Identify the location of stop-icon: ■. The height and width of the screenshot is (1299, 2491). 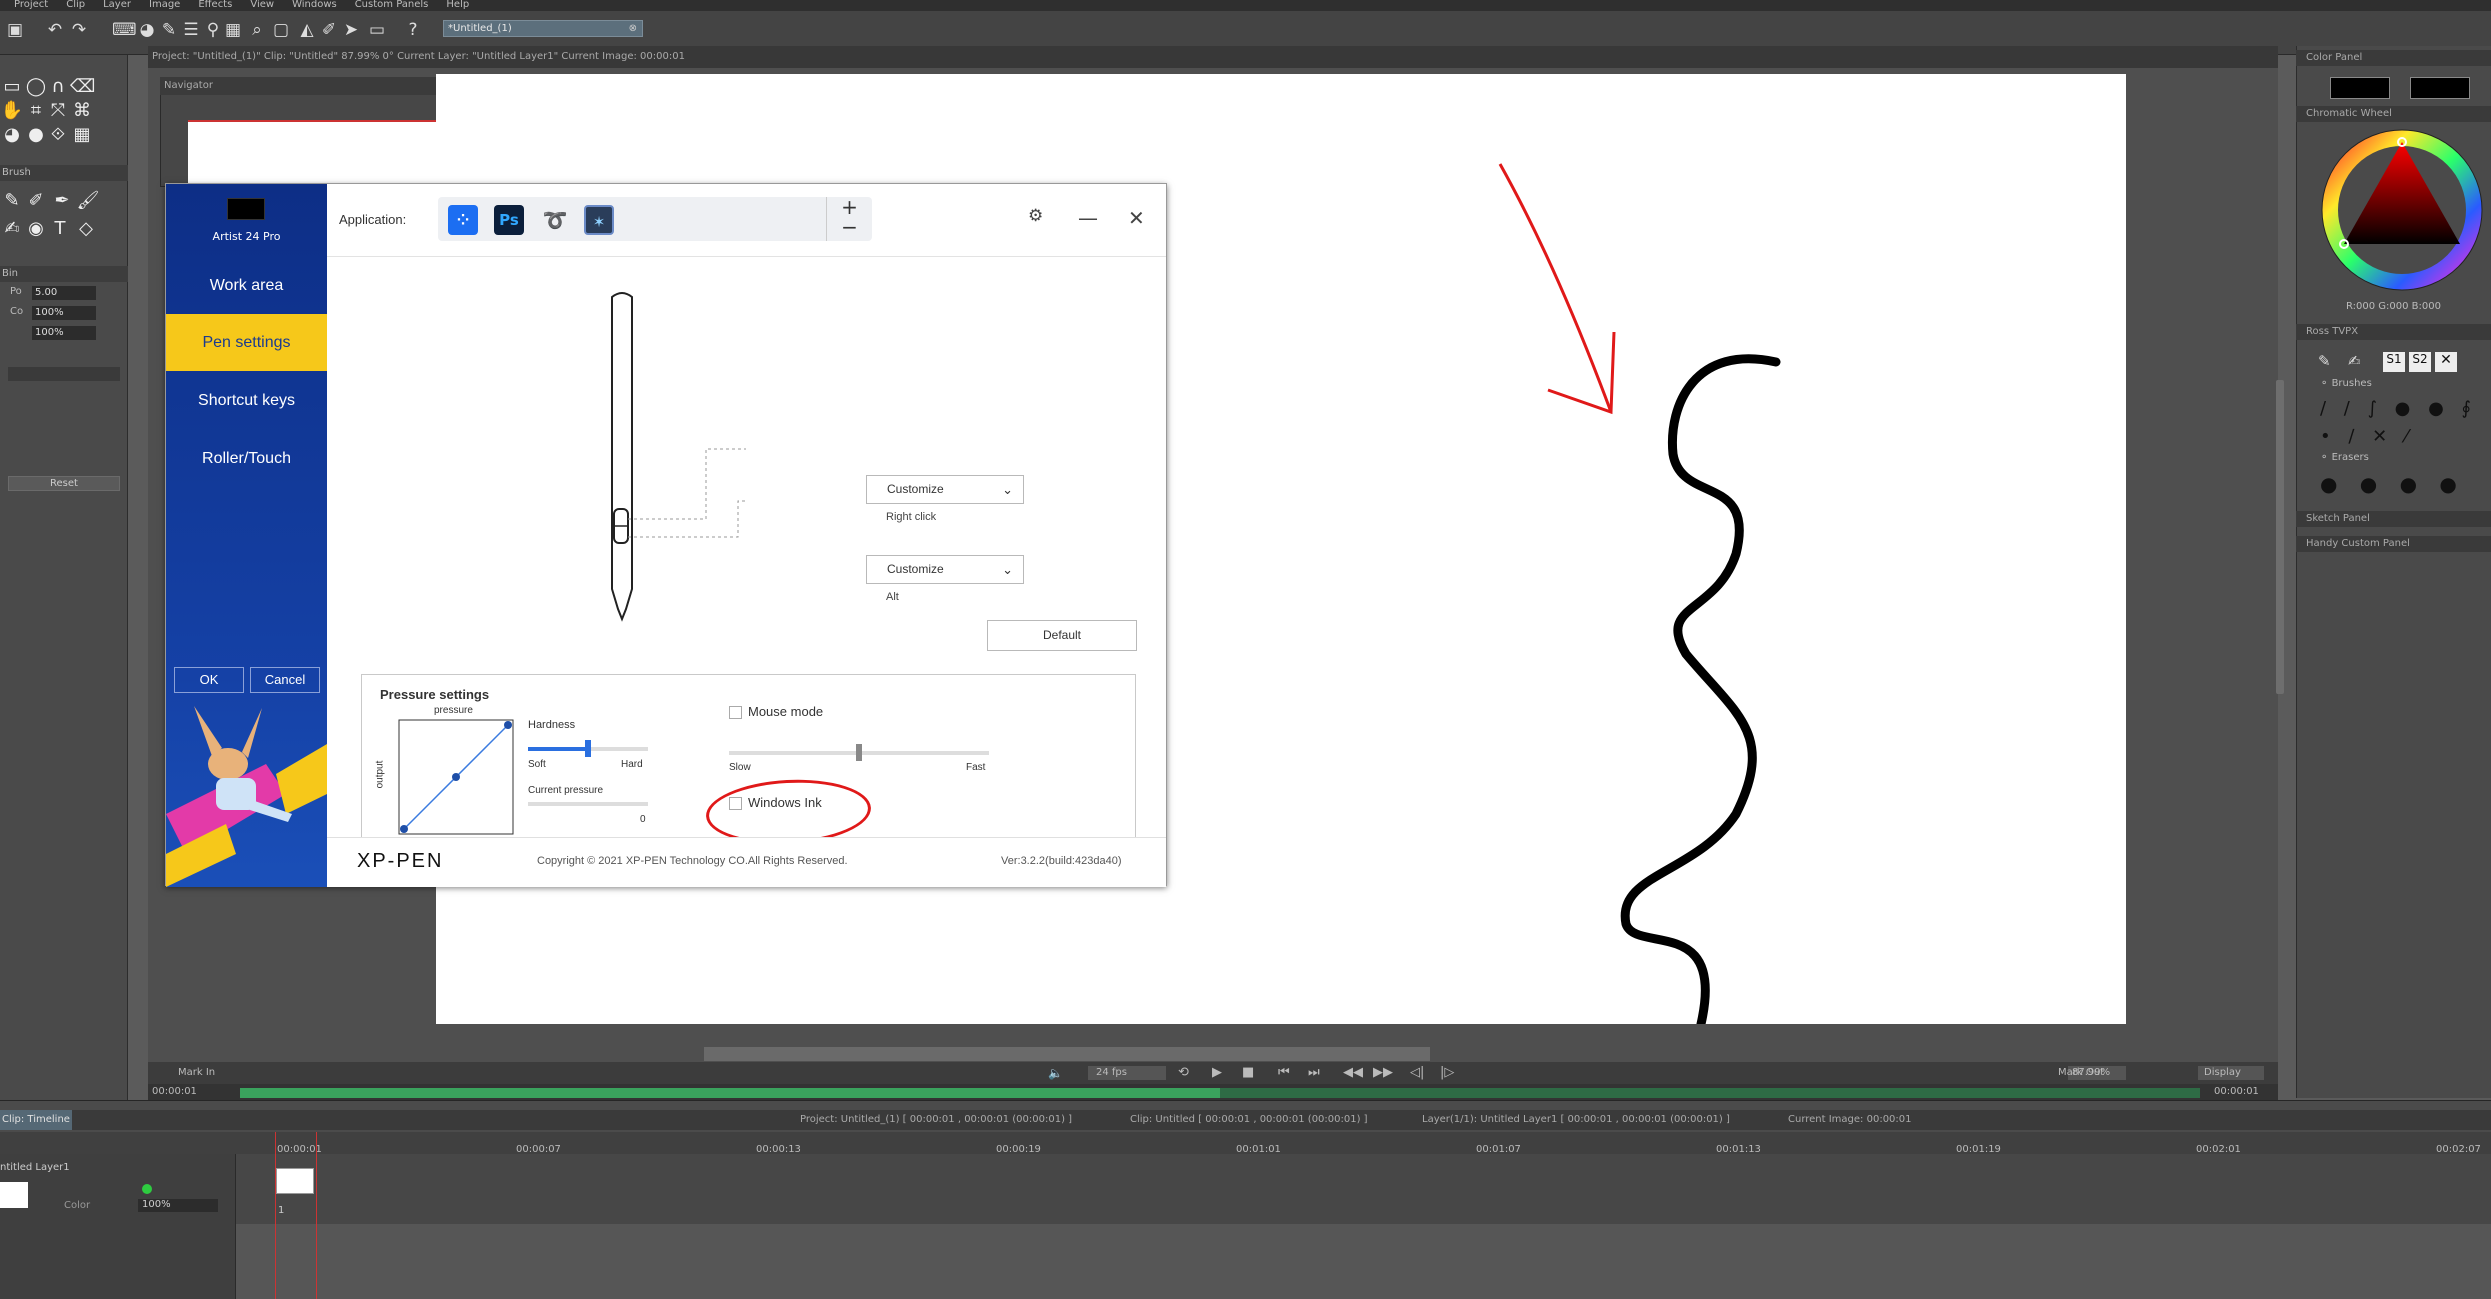
(1248, 1072).